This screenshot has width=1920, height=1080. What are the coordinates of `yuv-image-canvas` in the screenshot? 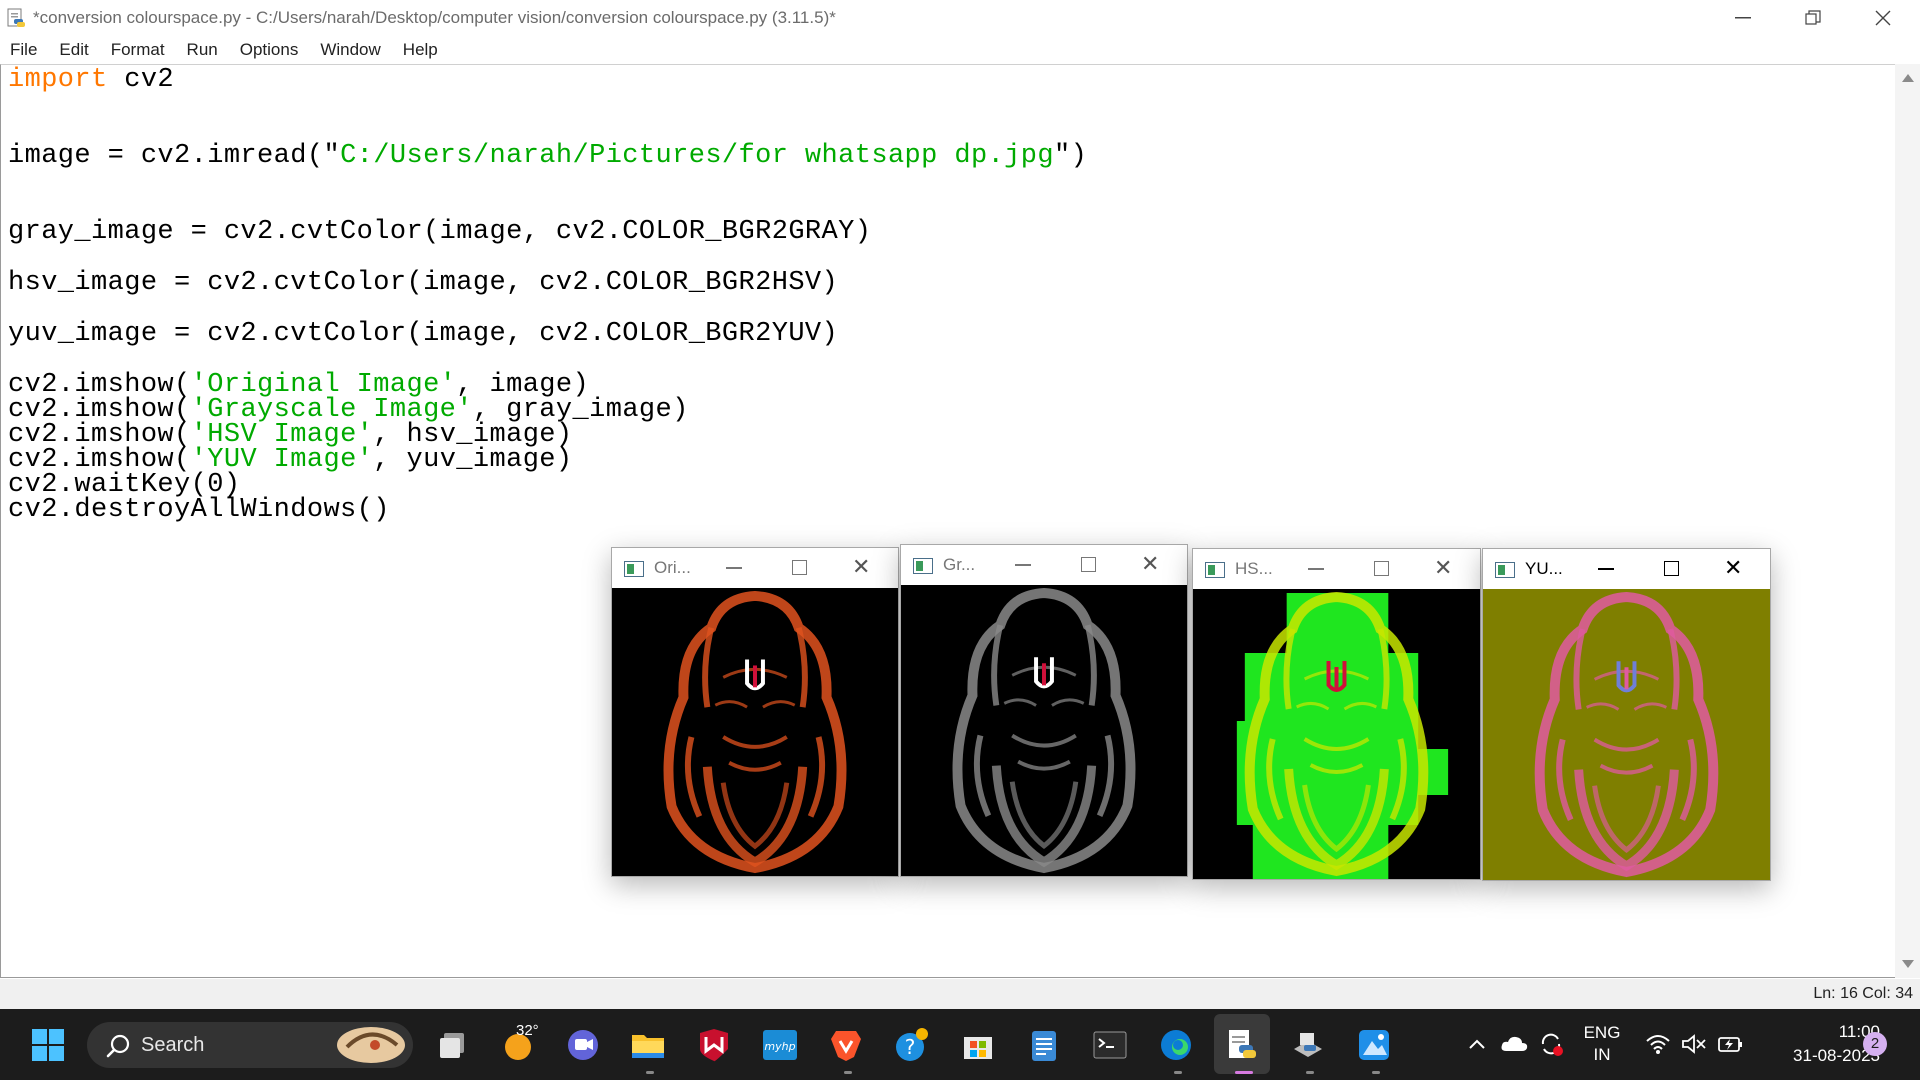 It's located at (1626, 734).